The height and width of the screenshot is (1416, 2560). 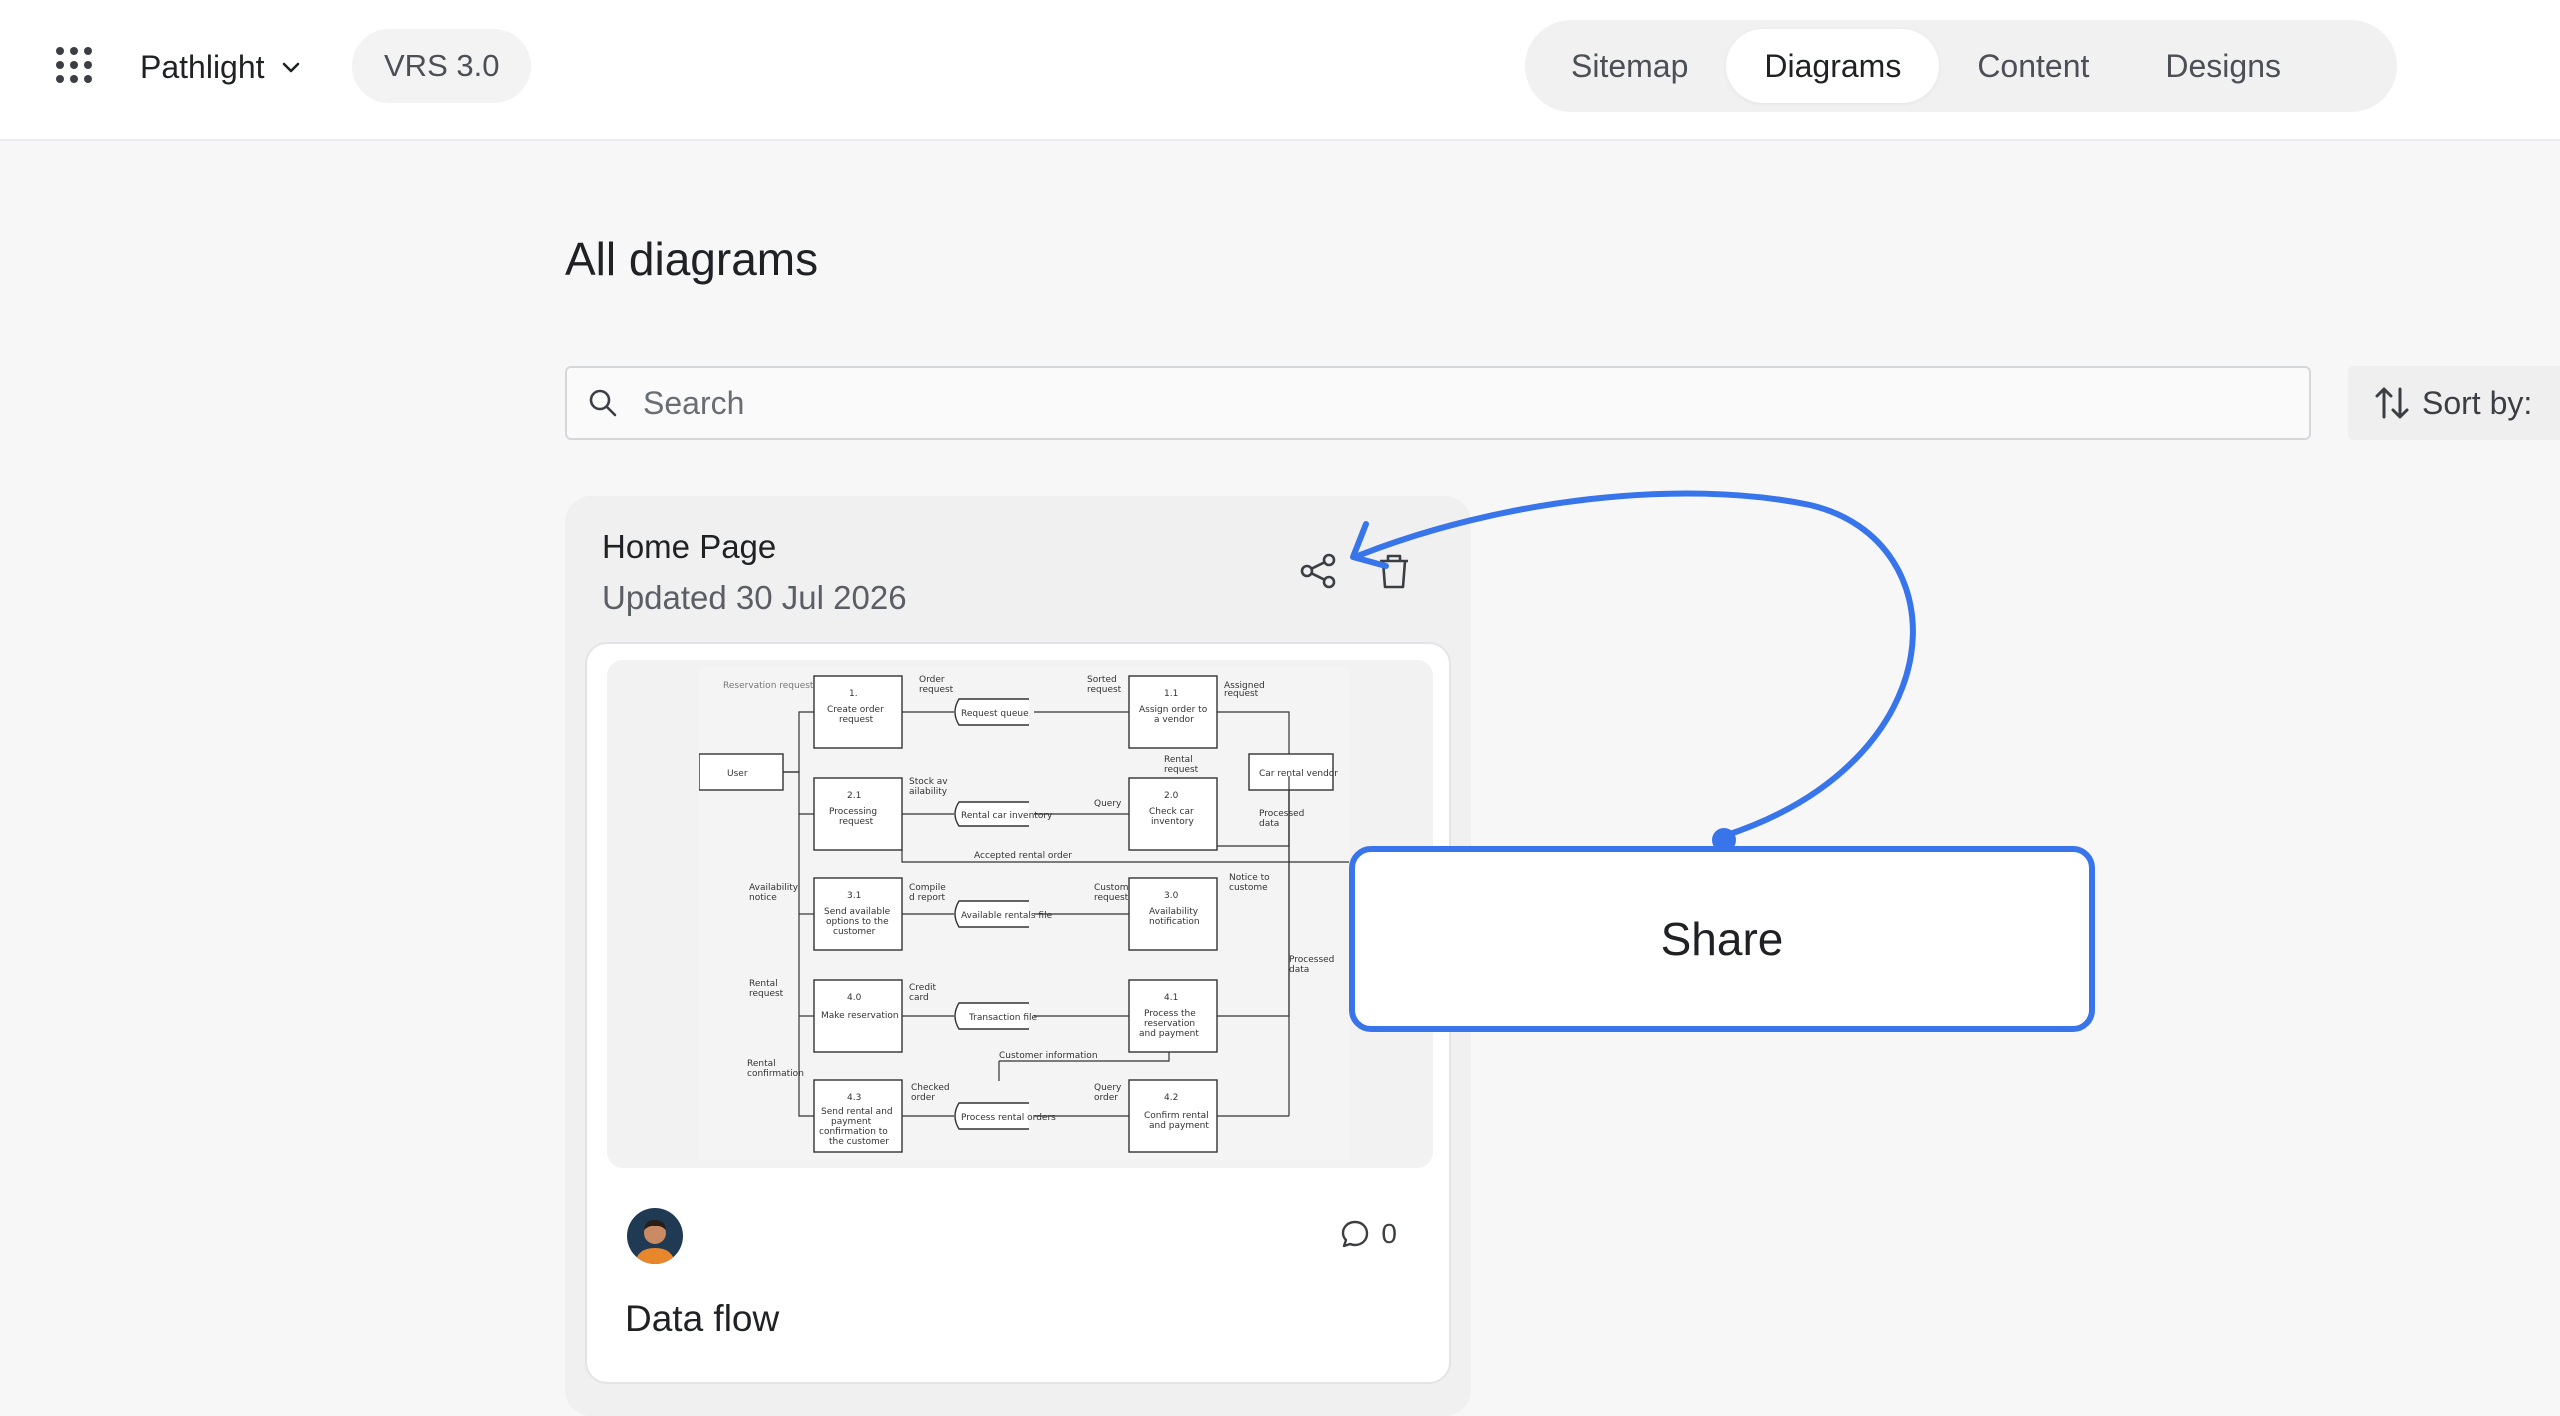 I want to click on svg-text: Send rental and, so click(x=857, y=1112).